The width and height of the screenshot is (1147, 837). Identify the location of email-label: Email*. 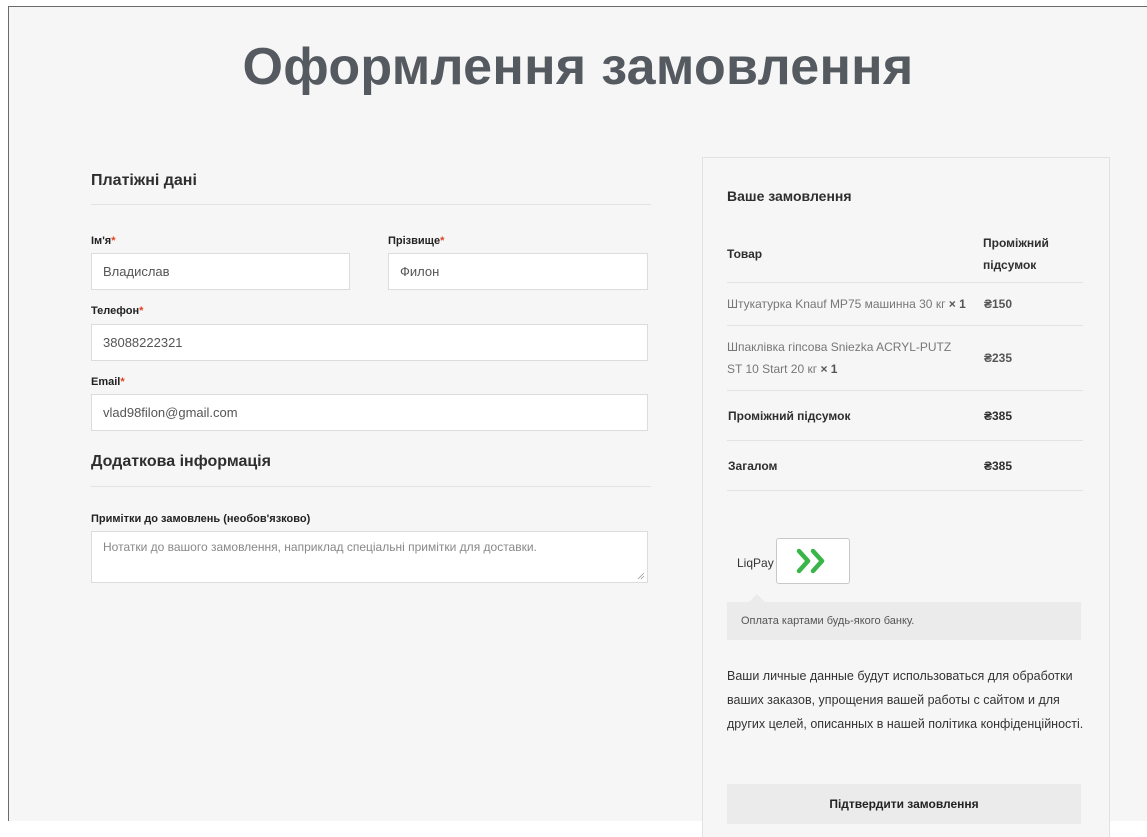
(108, 382).